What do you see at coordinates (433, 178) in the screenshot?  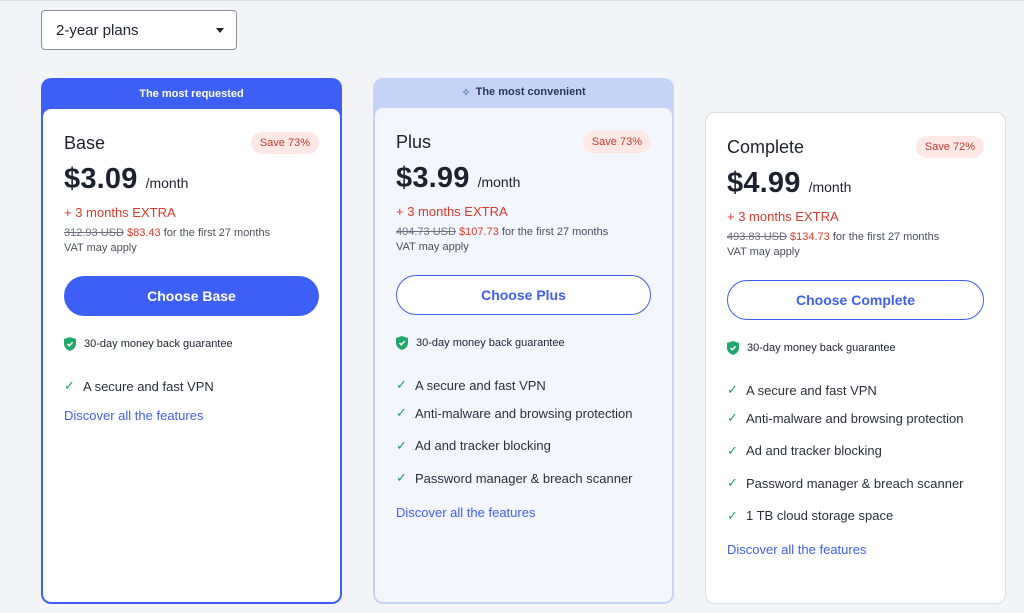 I see `plan-price: $3.99` at bounding box center [433, 178].